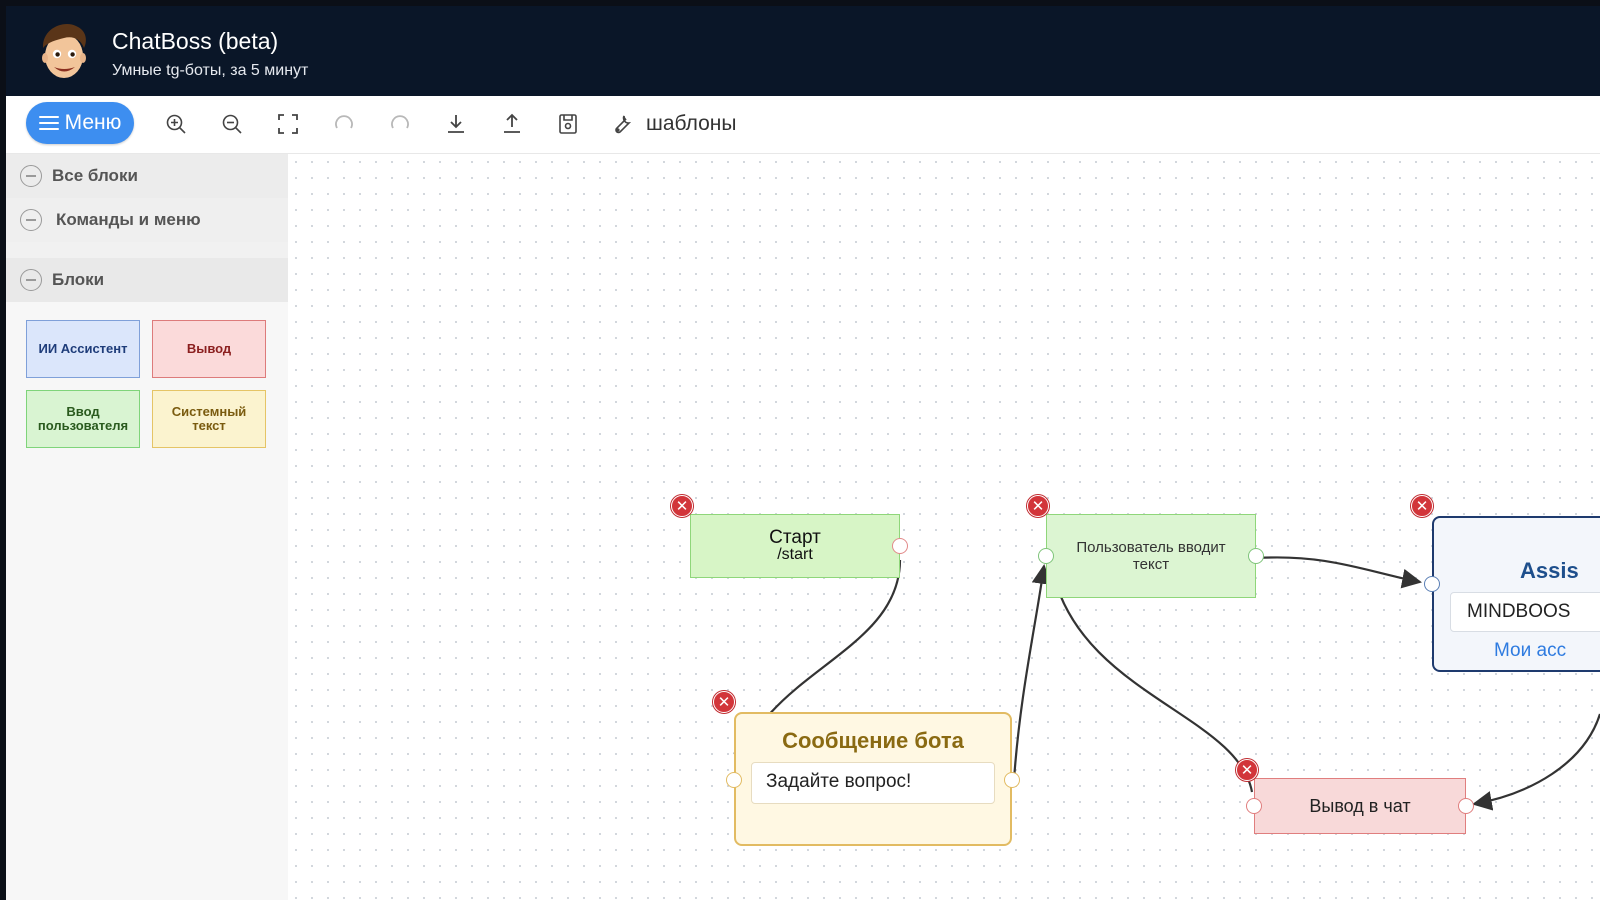 The image size is (1600, 900). What do you see at coordinates (1038, 506) in the screenshot?
I see `delete-node-user-input-icon: ✕` at bounding box center [1038, 506].